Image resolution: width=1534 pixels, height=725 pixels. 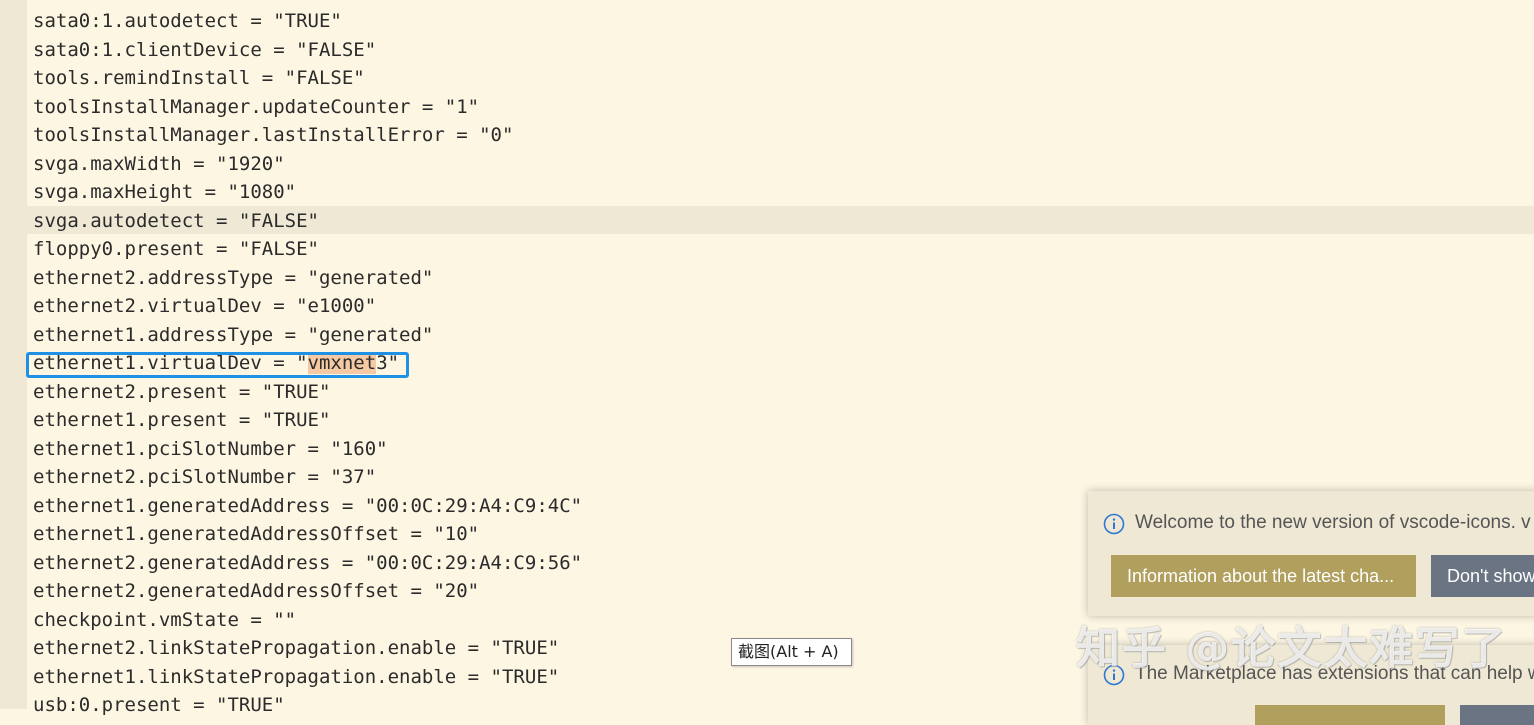 I want to click on code-line: ethernet2.virtualDev = "e1000", so click(x=767, y=305).